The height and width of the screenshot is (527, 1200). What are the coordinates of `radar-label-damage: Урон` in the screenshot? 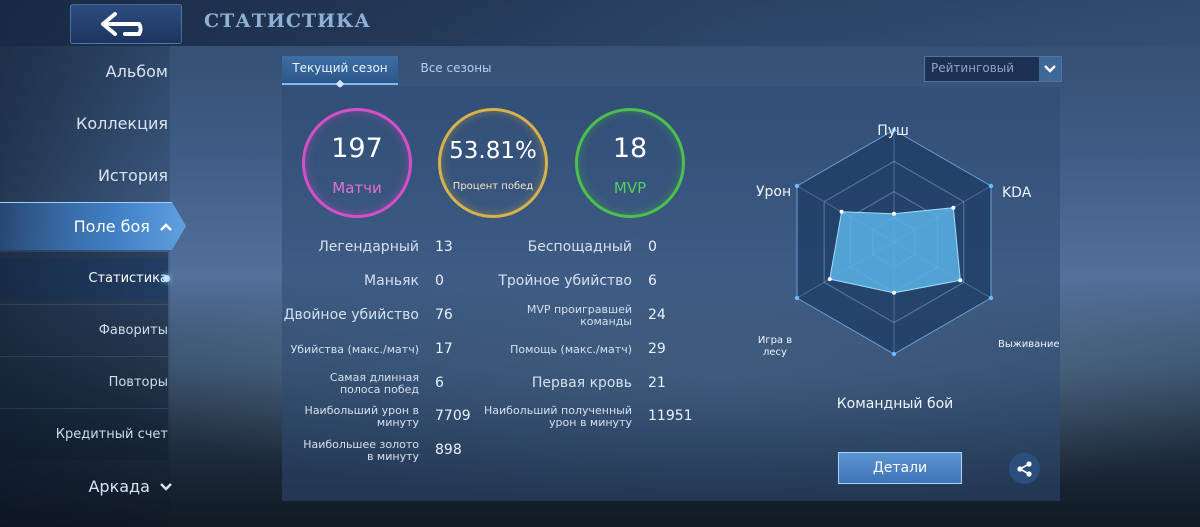 It's located at (774, 192).